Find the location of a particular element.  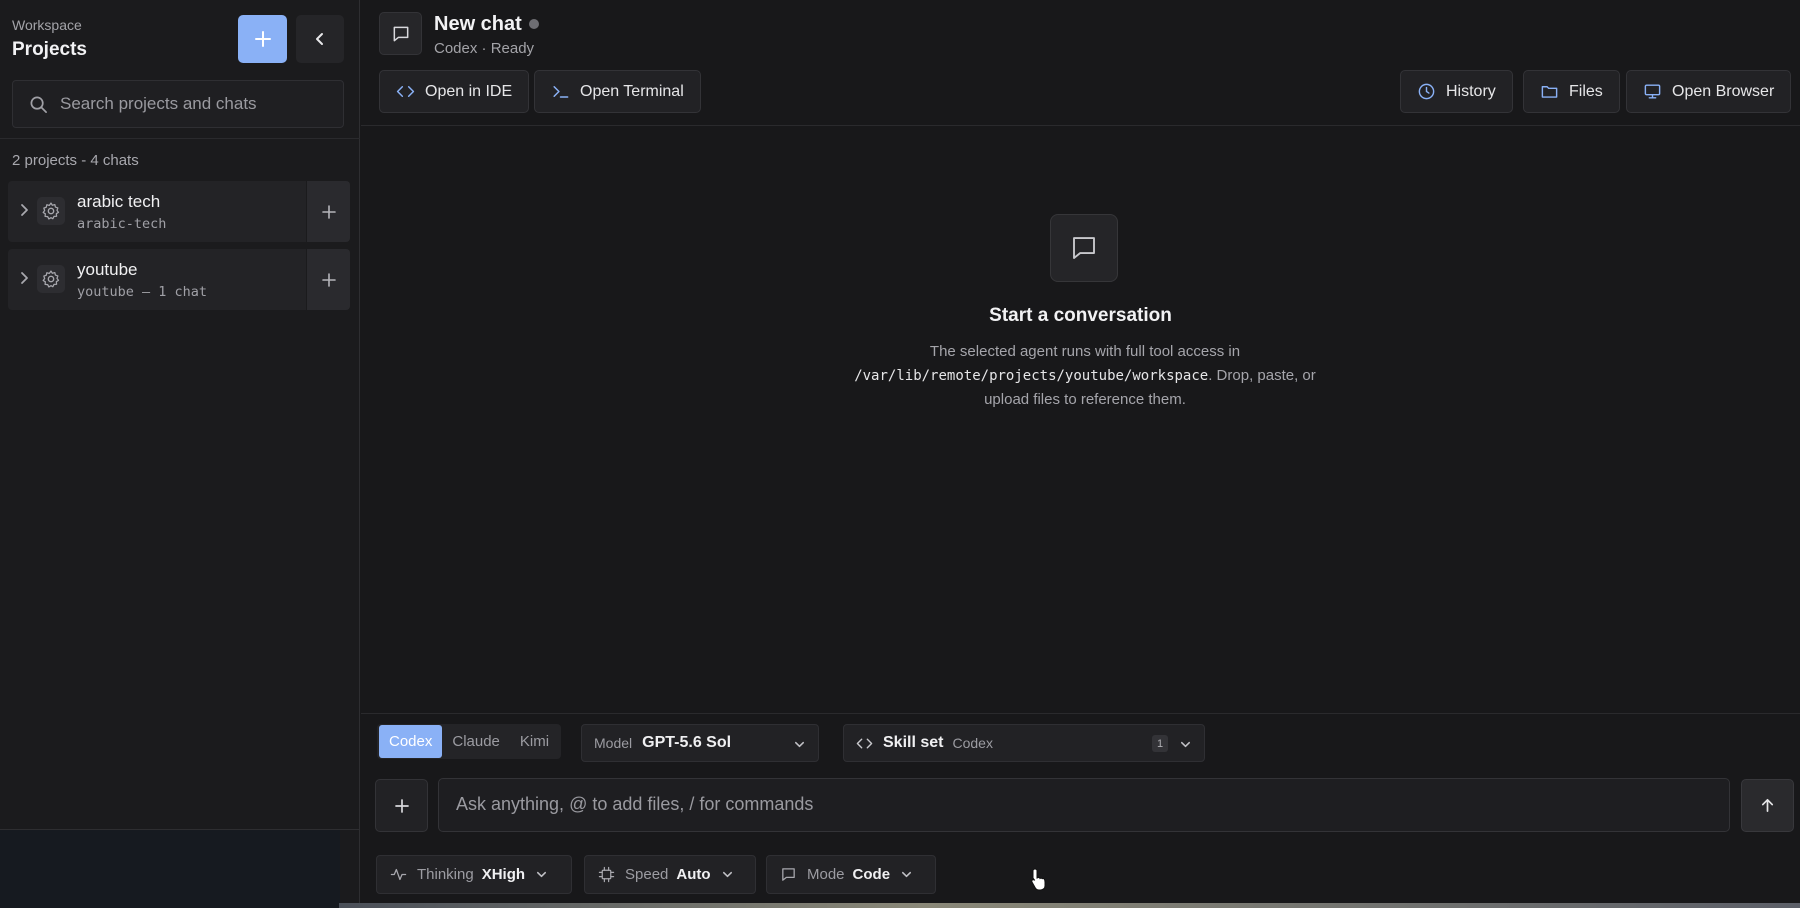

files-button: Files is located at coordinates (1571, 91).